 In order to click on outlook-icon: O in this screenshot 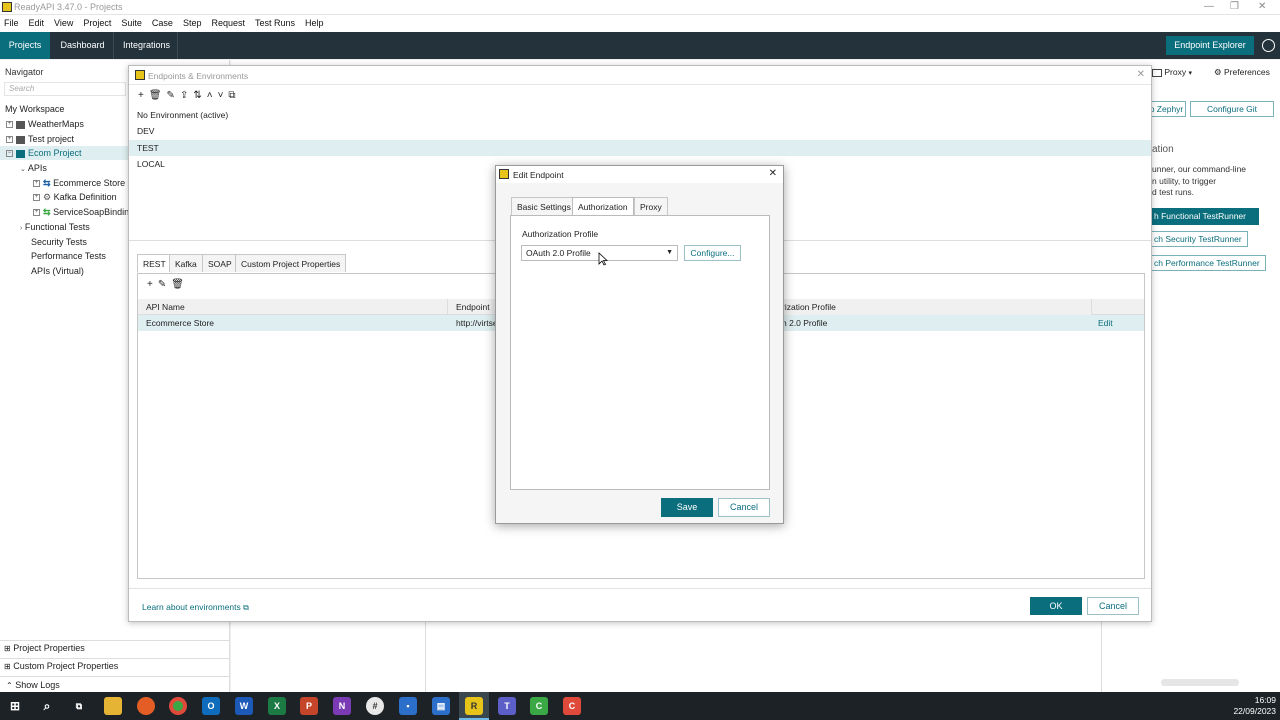, I will do `click(211, 706)`.